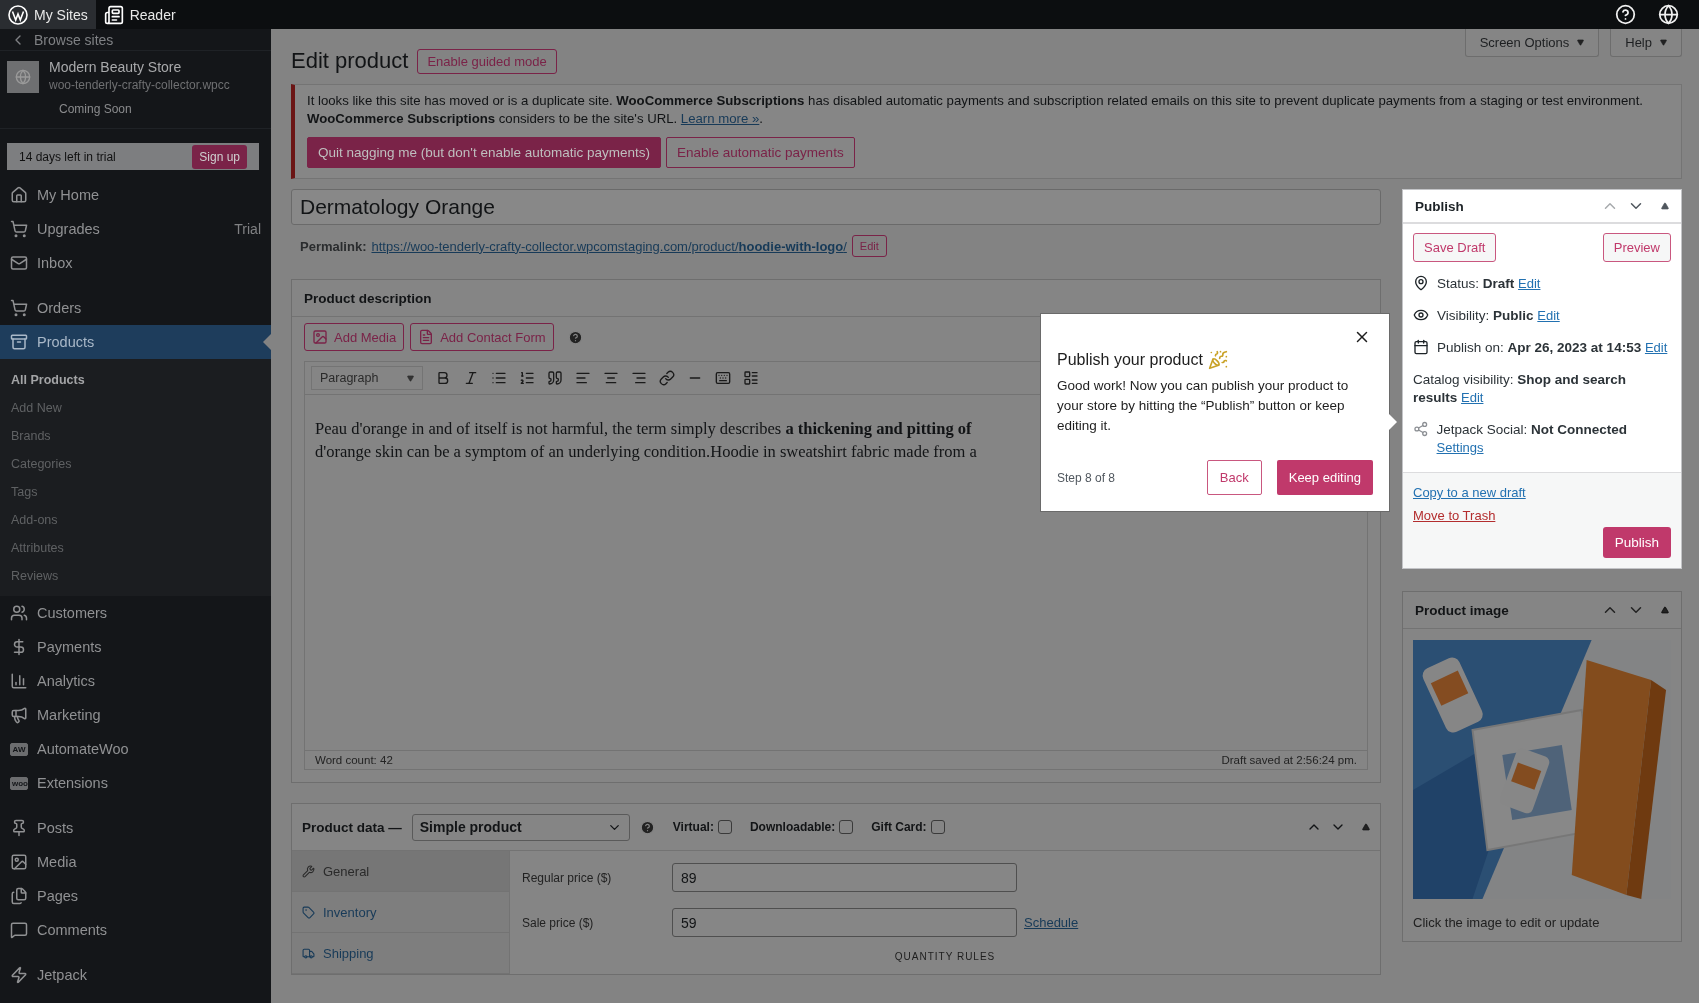  I want to click on bullet-list-icon, so click(499, 378).